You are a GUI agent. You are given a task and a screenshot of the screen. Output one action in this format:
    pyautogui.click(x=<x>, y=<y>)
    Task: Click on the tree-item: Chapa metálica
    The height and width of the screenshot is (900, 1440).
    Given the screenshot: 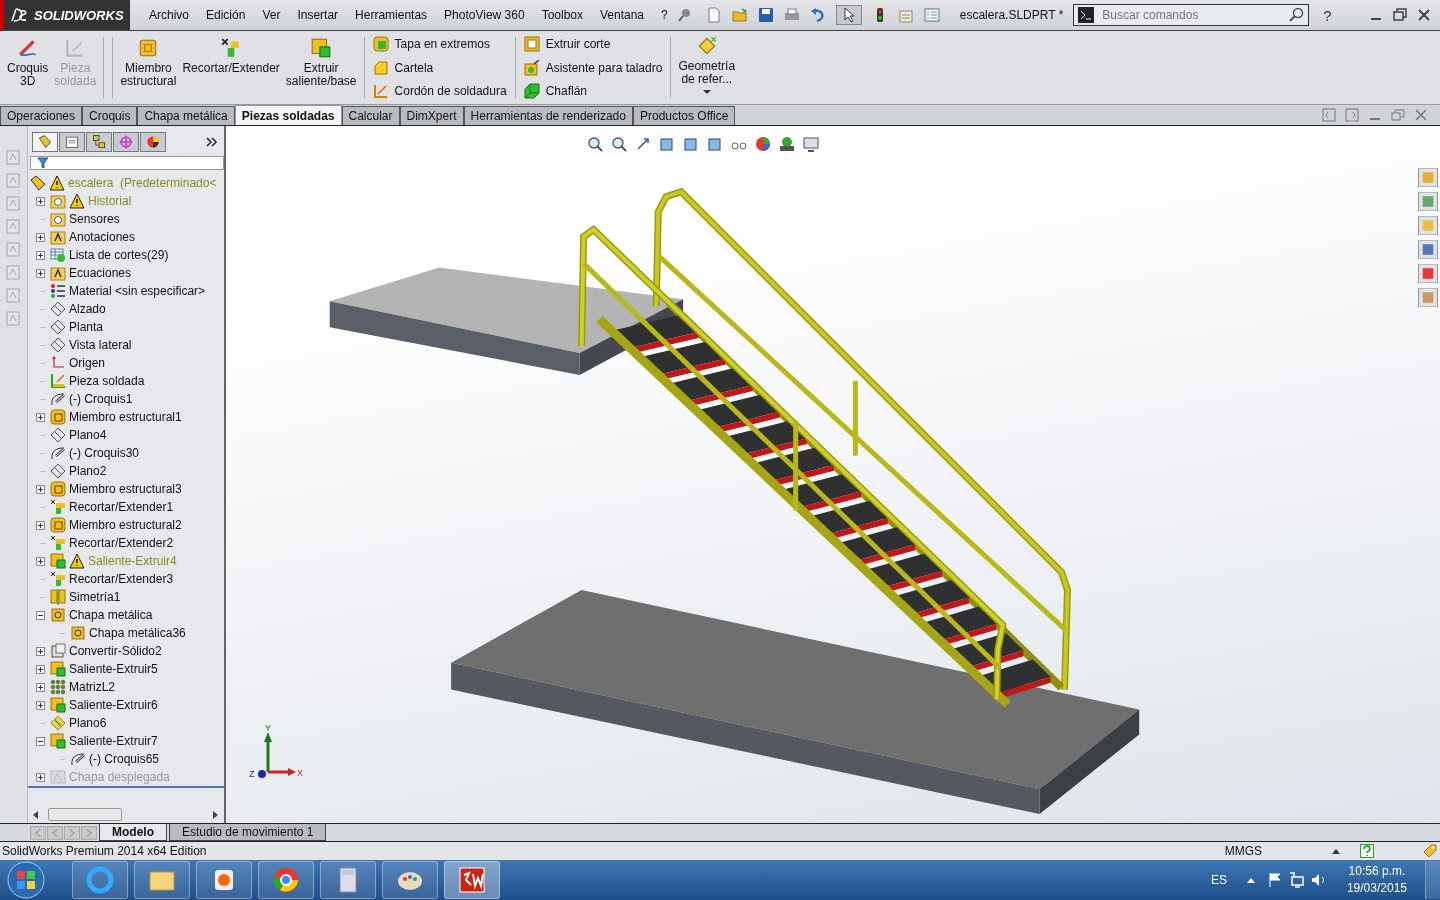 What is the action you would take?
    pyautogui.click(x=111, y=615)
    